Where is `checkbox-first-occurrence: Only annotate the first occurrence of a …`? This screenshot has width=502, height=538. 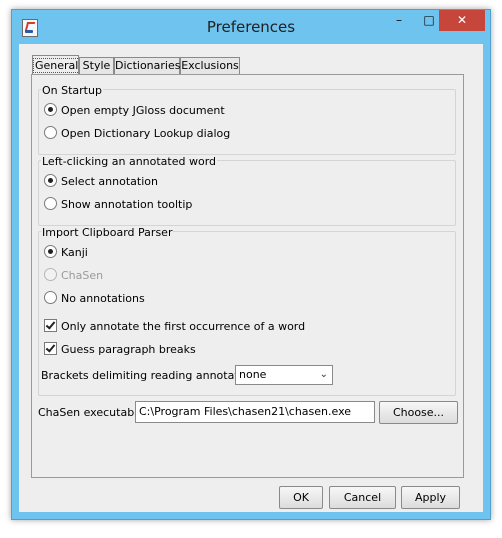 checkbox-first-occurrence: Only annotate the first occurrence of a … is located at coordinates (174, 327).